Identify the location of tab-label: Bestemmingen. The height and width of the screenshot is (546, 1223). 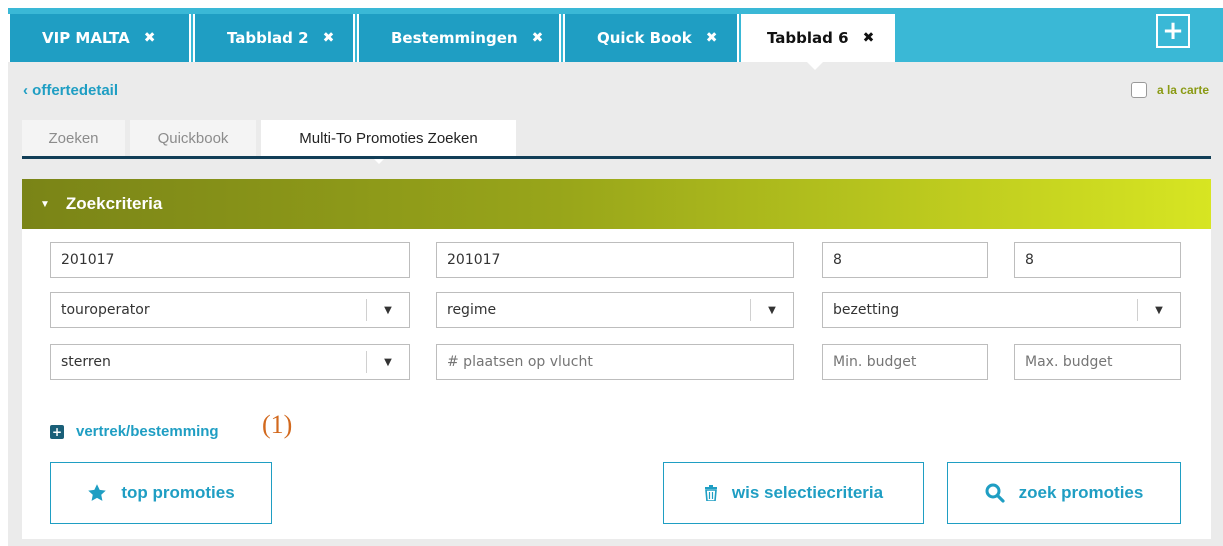
(454, 38).